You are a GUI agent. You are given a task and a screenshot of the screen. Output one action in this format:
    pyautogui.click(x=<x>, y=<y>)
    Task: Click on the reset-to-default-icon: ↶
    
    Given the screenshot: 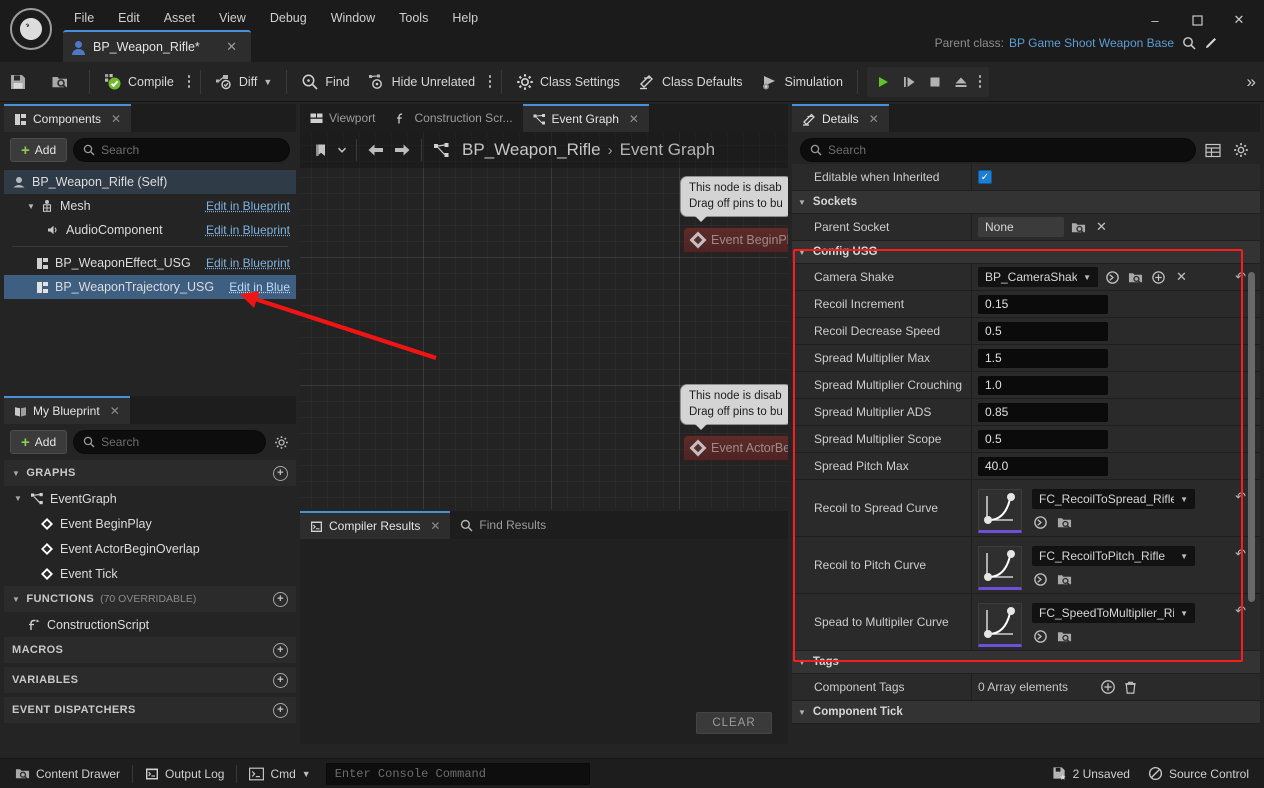 What is the action you would take?
    pyautogui.click(x=1244, y=611)
    